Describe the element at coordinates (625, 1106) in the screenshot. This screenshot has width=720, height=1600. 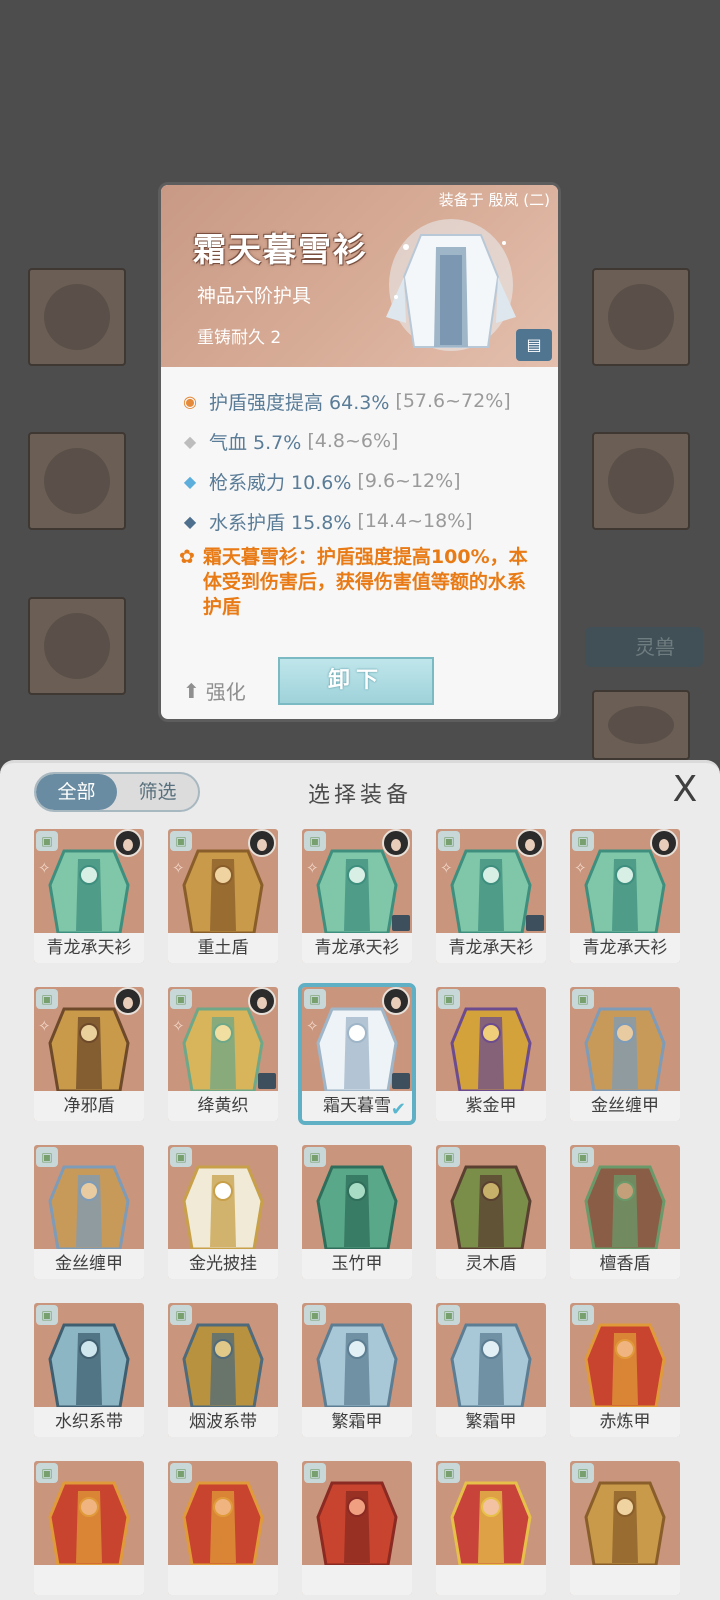
I see `equipment-card-name: 金丝缠甲` at that location.